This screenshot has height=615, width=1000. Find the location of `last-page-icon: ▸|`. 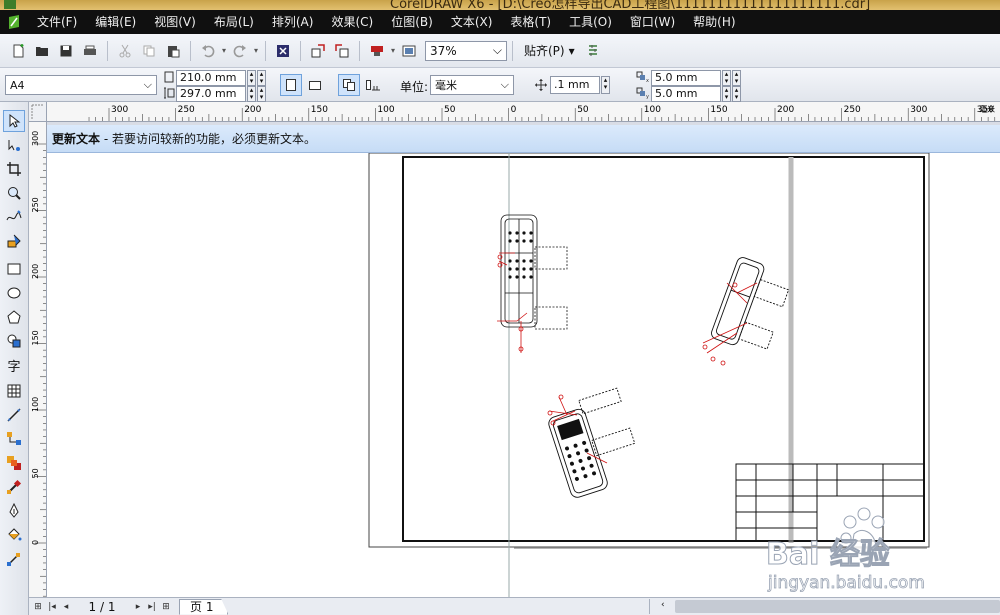

last-page-icon: ▸| is located at coordinates (152, 607).